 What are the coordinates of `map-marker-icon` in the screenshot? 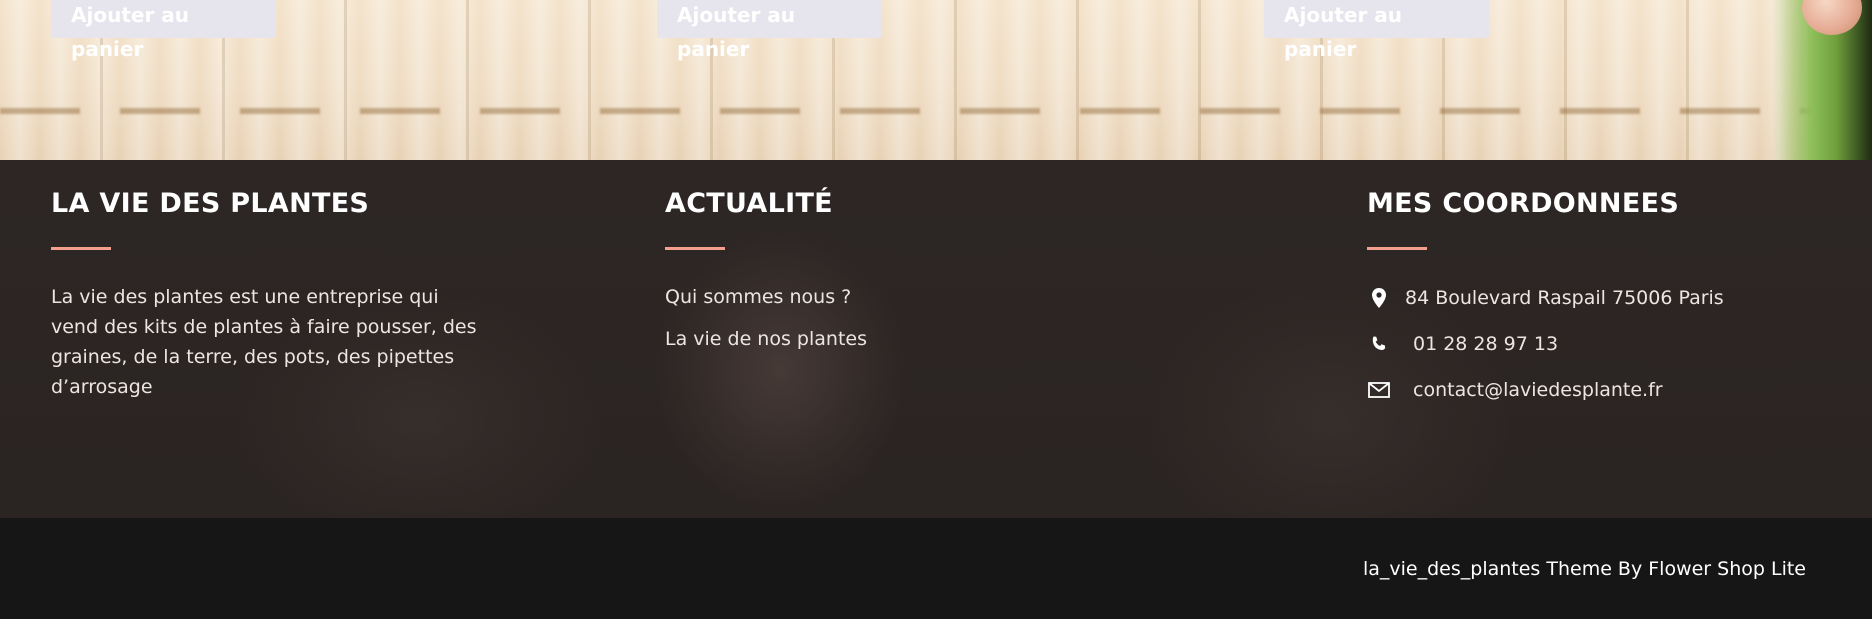 It's located at (1379, 298).